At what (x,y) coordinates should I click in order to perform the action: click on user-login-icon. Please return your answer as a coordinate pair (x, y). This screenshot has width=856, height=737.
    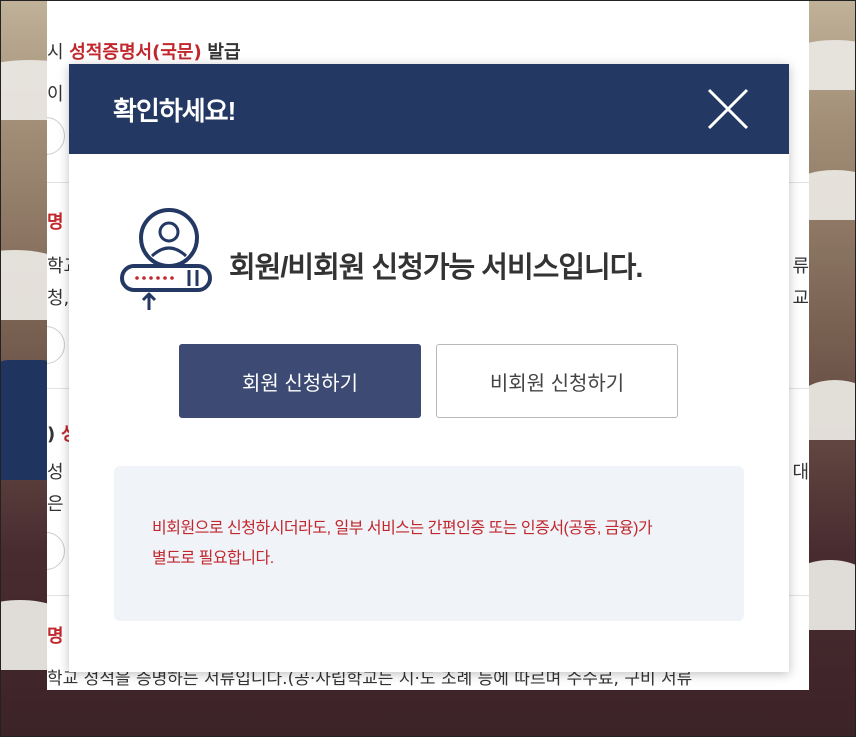
    Looking at the image, I should click on (166, 260).